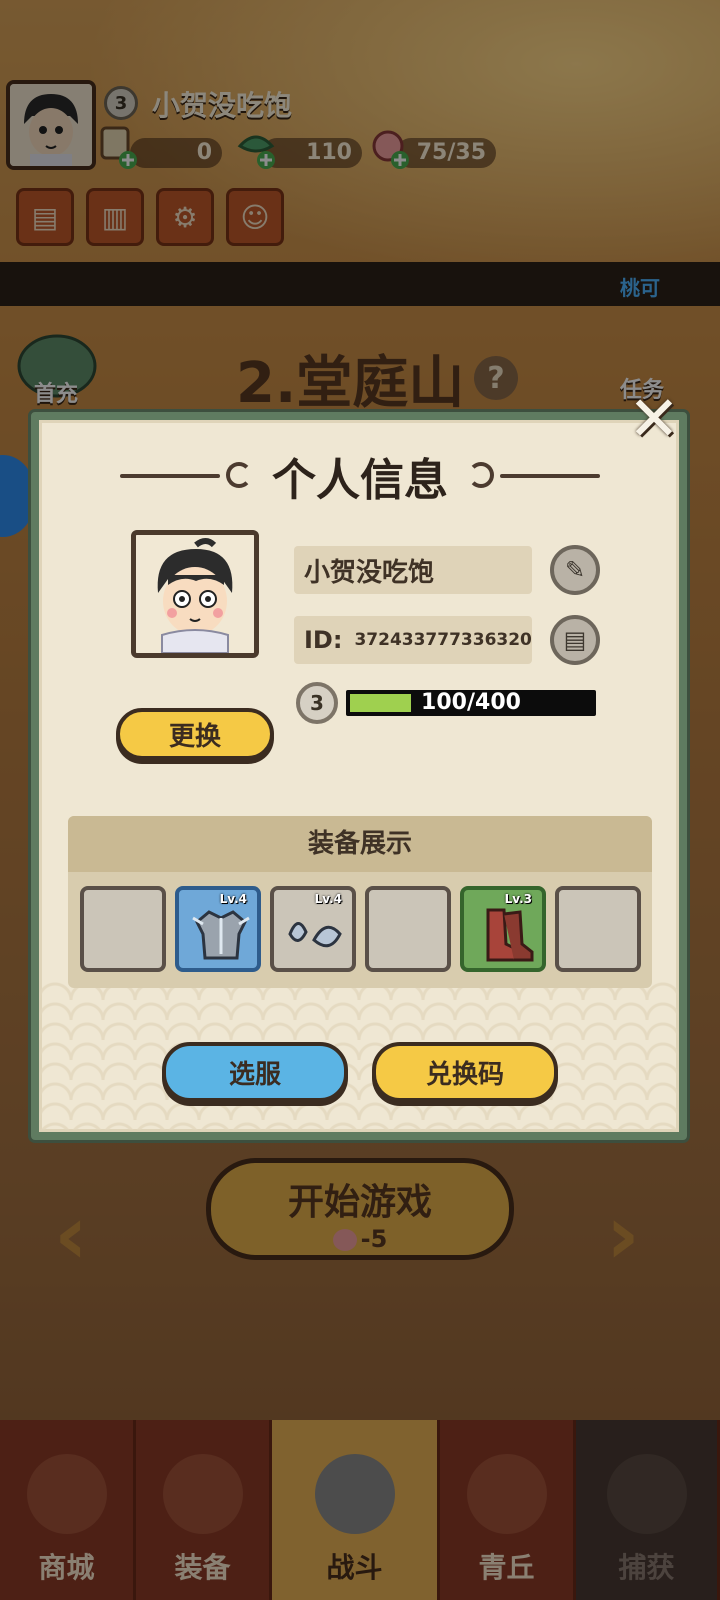 The height and width of the screenshot is (1600, 720). Describe the element at coordinates (195, 734) in the screenshot. I see `change-avatar-button: 更换` at that location.